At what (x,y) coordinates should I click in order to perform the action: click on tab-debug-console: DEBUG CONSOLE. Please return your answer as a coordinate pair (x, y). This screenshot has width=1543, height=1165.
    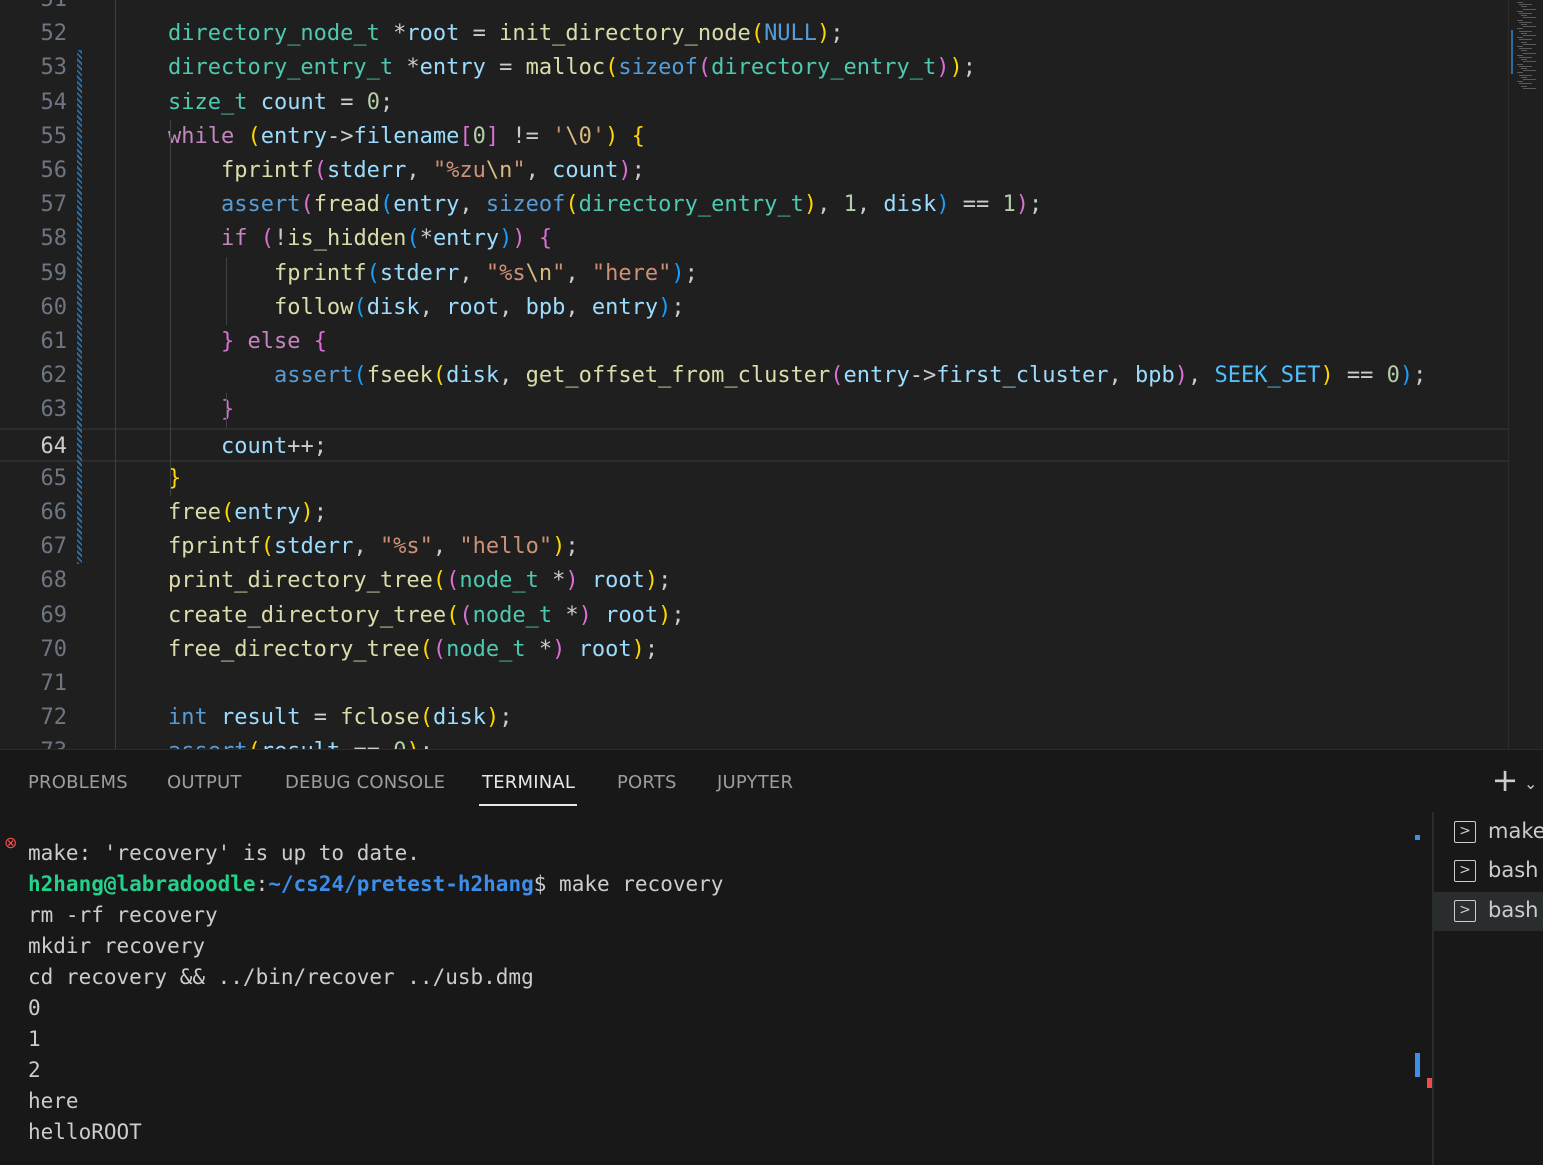
    Looking at the image, I should click on (365, 782).